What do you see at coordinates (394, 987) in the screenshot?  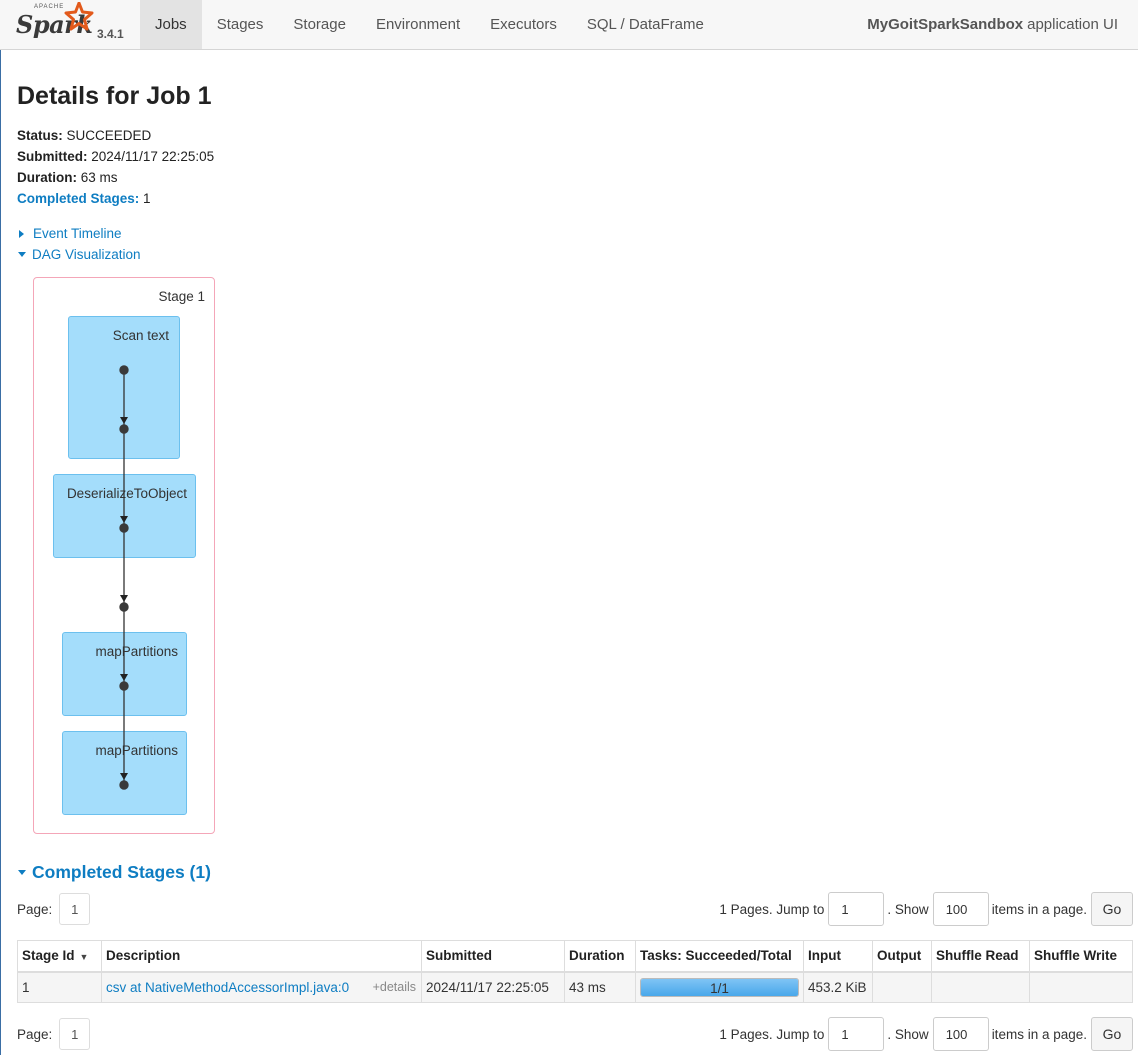 I see `details-toggle: +details` at bounding box center [394, 987].